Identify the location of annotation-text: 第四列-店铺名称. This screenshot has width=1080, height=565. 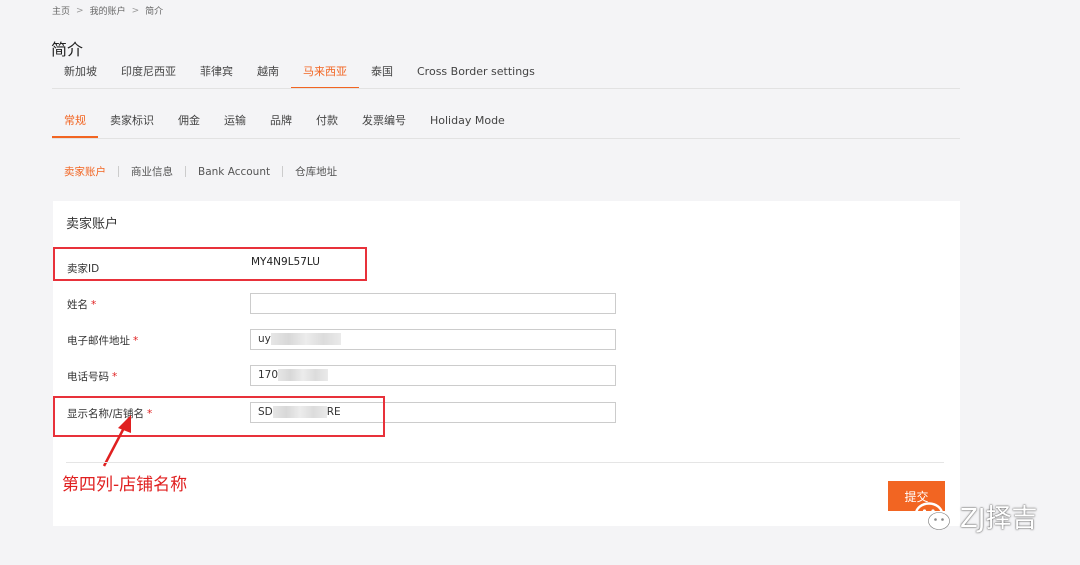
(125, 485).